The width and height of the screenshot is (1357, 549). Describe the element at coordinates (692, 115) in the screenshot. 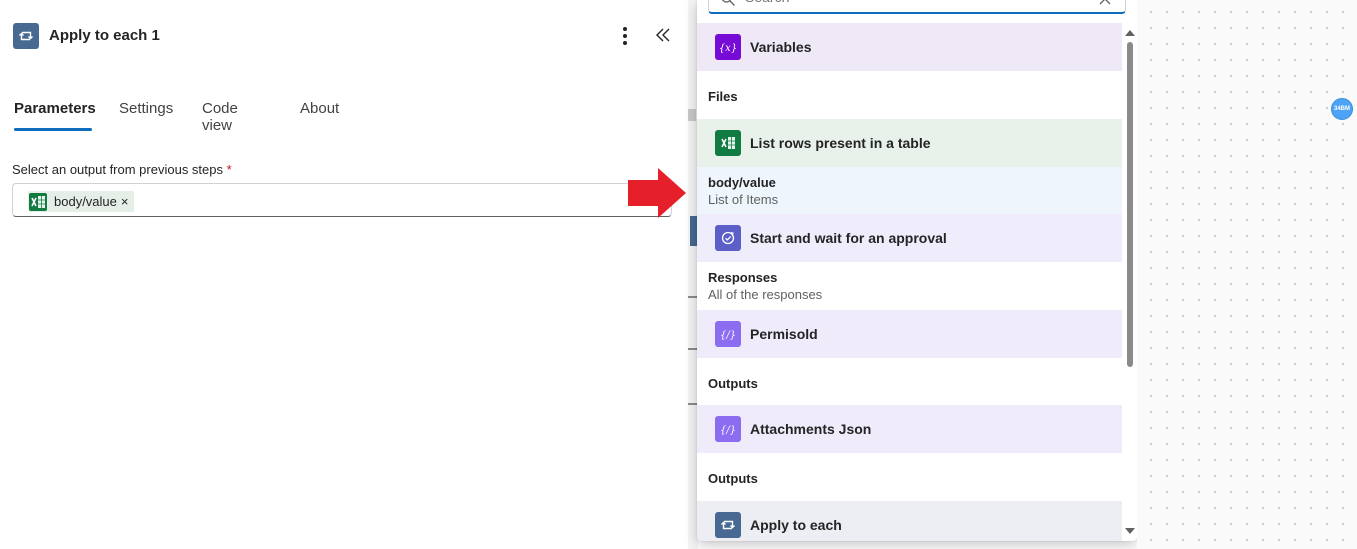

I see `canvas-fragment` at that location.